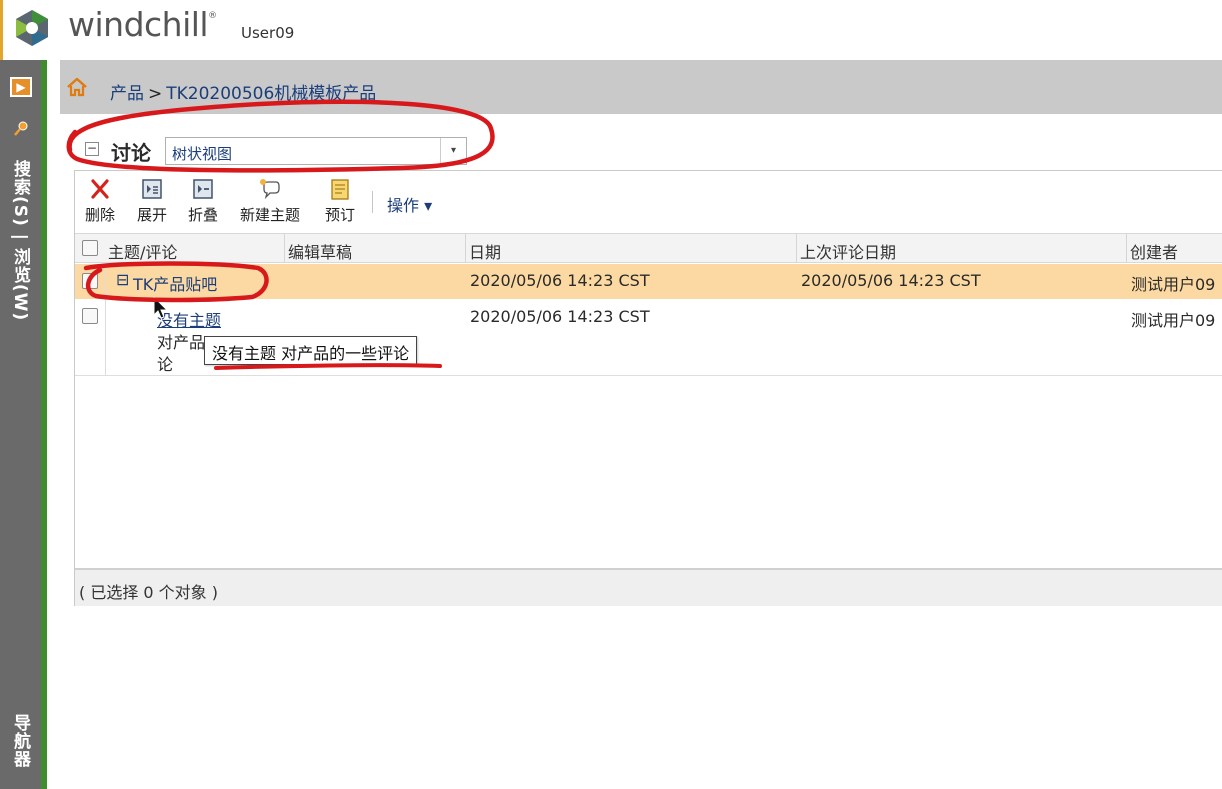 The image size is (1222, 789). I want to click on mouse-pointer-icon, so click(161, 307).